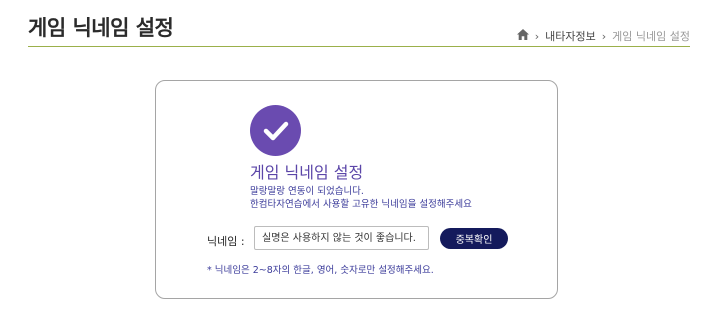 The height and width of the screenshot is (323, 720). I want to click on description-line: 한컴타자연습에서 사용할 고유한 닉네임을 설정해주세요, so click(361, 204).